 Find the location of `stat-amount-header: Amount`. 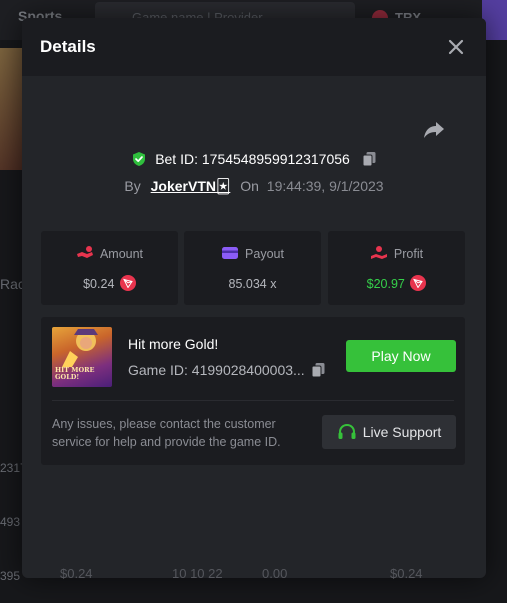

stat-amount-header: Amount is located at coordinates (109, 254).